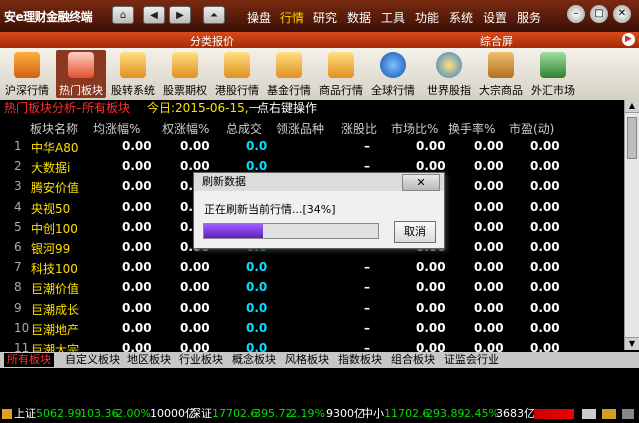  Describe the element at coordinates (415, 232) in the screenshot. I see `cancel-button: 取消` at that location.